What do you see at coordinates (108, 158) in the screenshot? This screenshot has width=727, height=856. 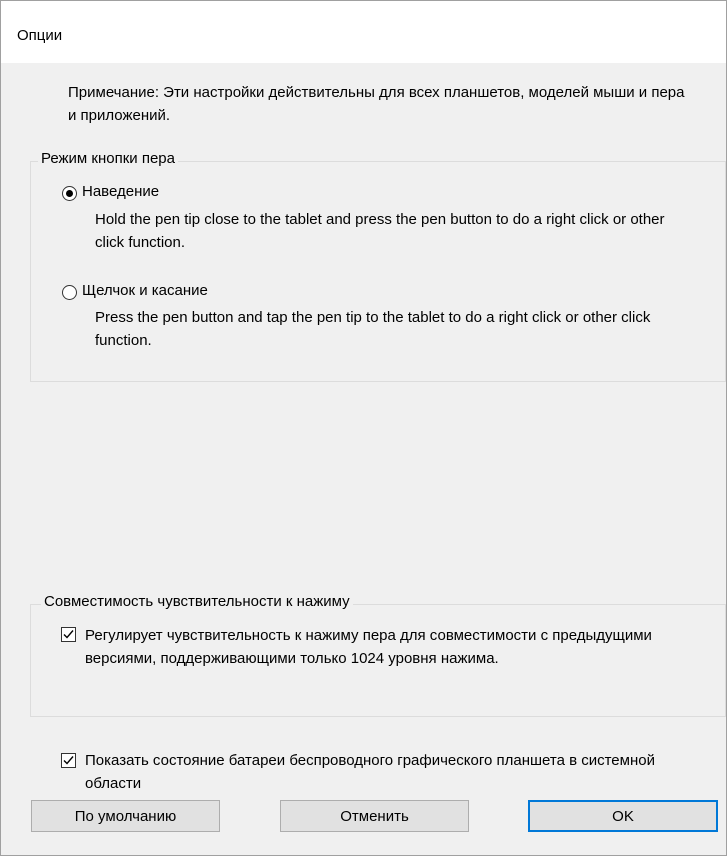 I see `pen-button-mode-label: Режим кнопки пера` at bounding box center [108, 158].